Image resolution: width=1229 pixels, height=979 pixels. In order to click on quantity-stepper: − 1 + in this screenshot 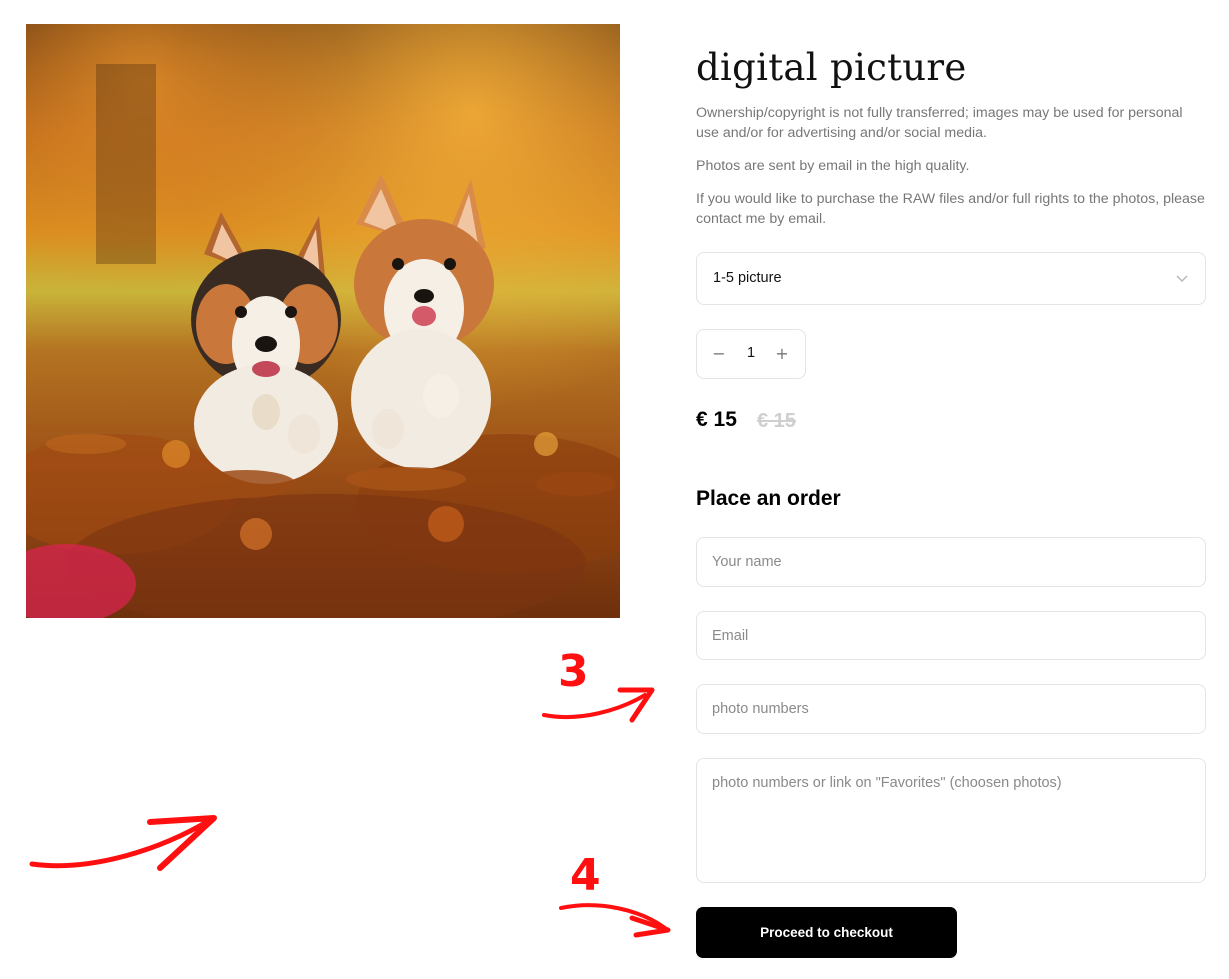, I will do `click(751, 354)`.